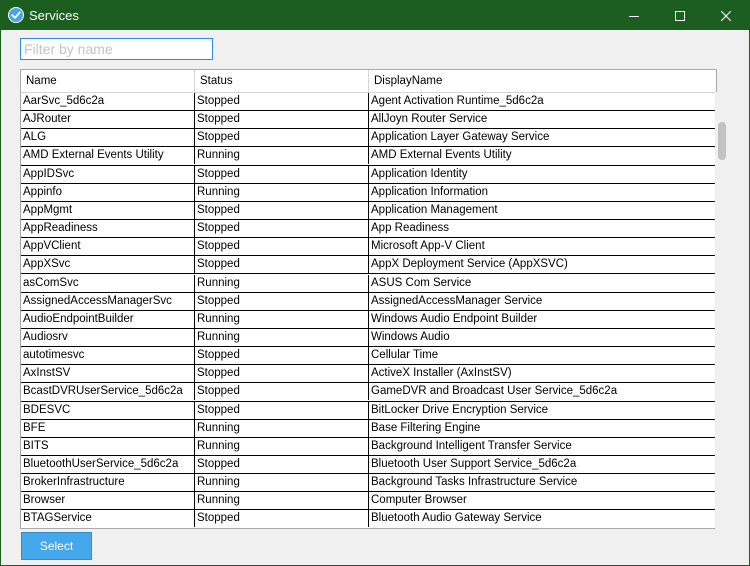 The image size is (750, 566). What do you see at coordinates (108, 283) in the screenshot?
I see `cell-name: asComSvc` at bounding box center [108, 283].